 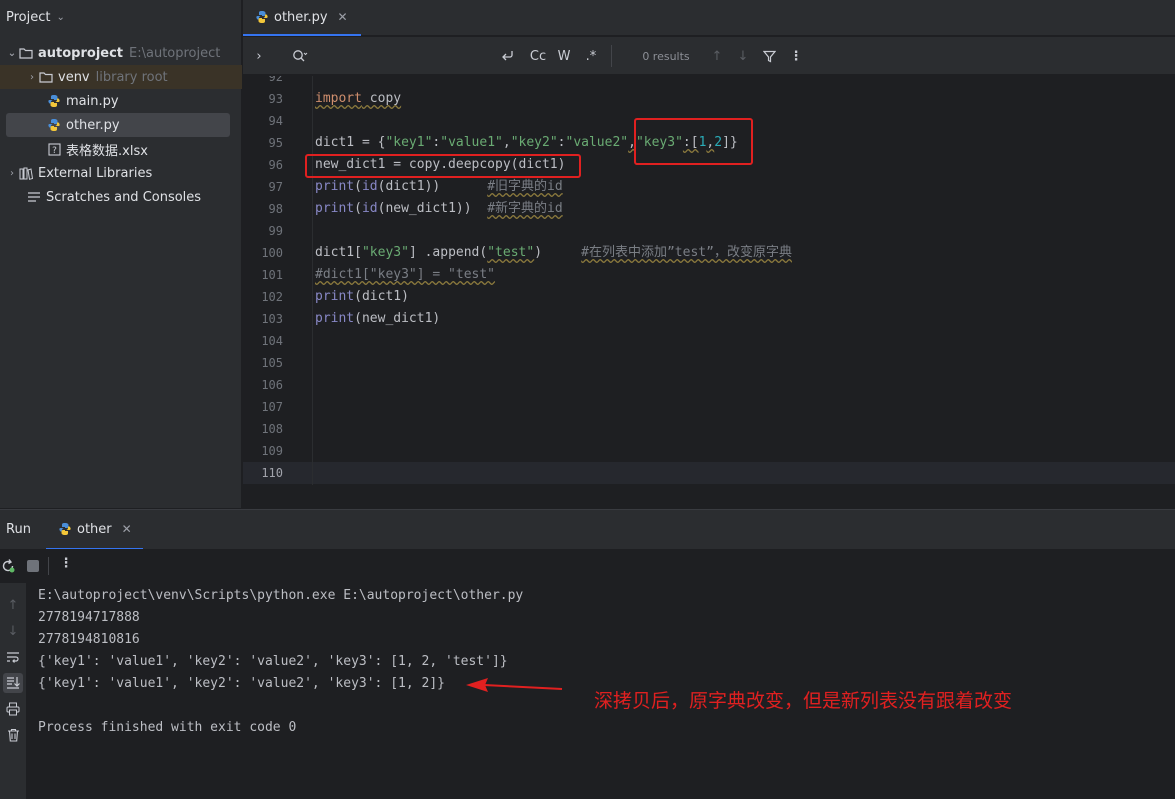 I want to click on tree-item-main-py: main.py, so click(x=121, y=101).